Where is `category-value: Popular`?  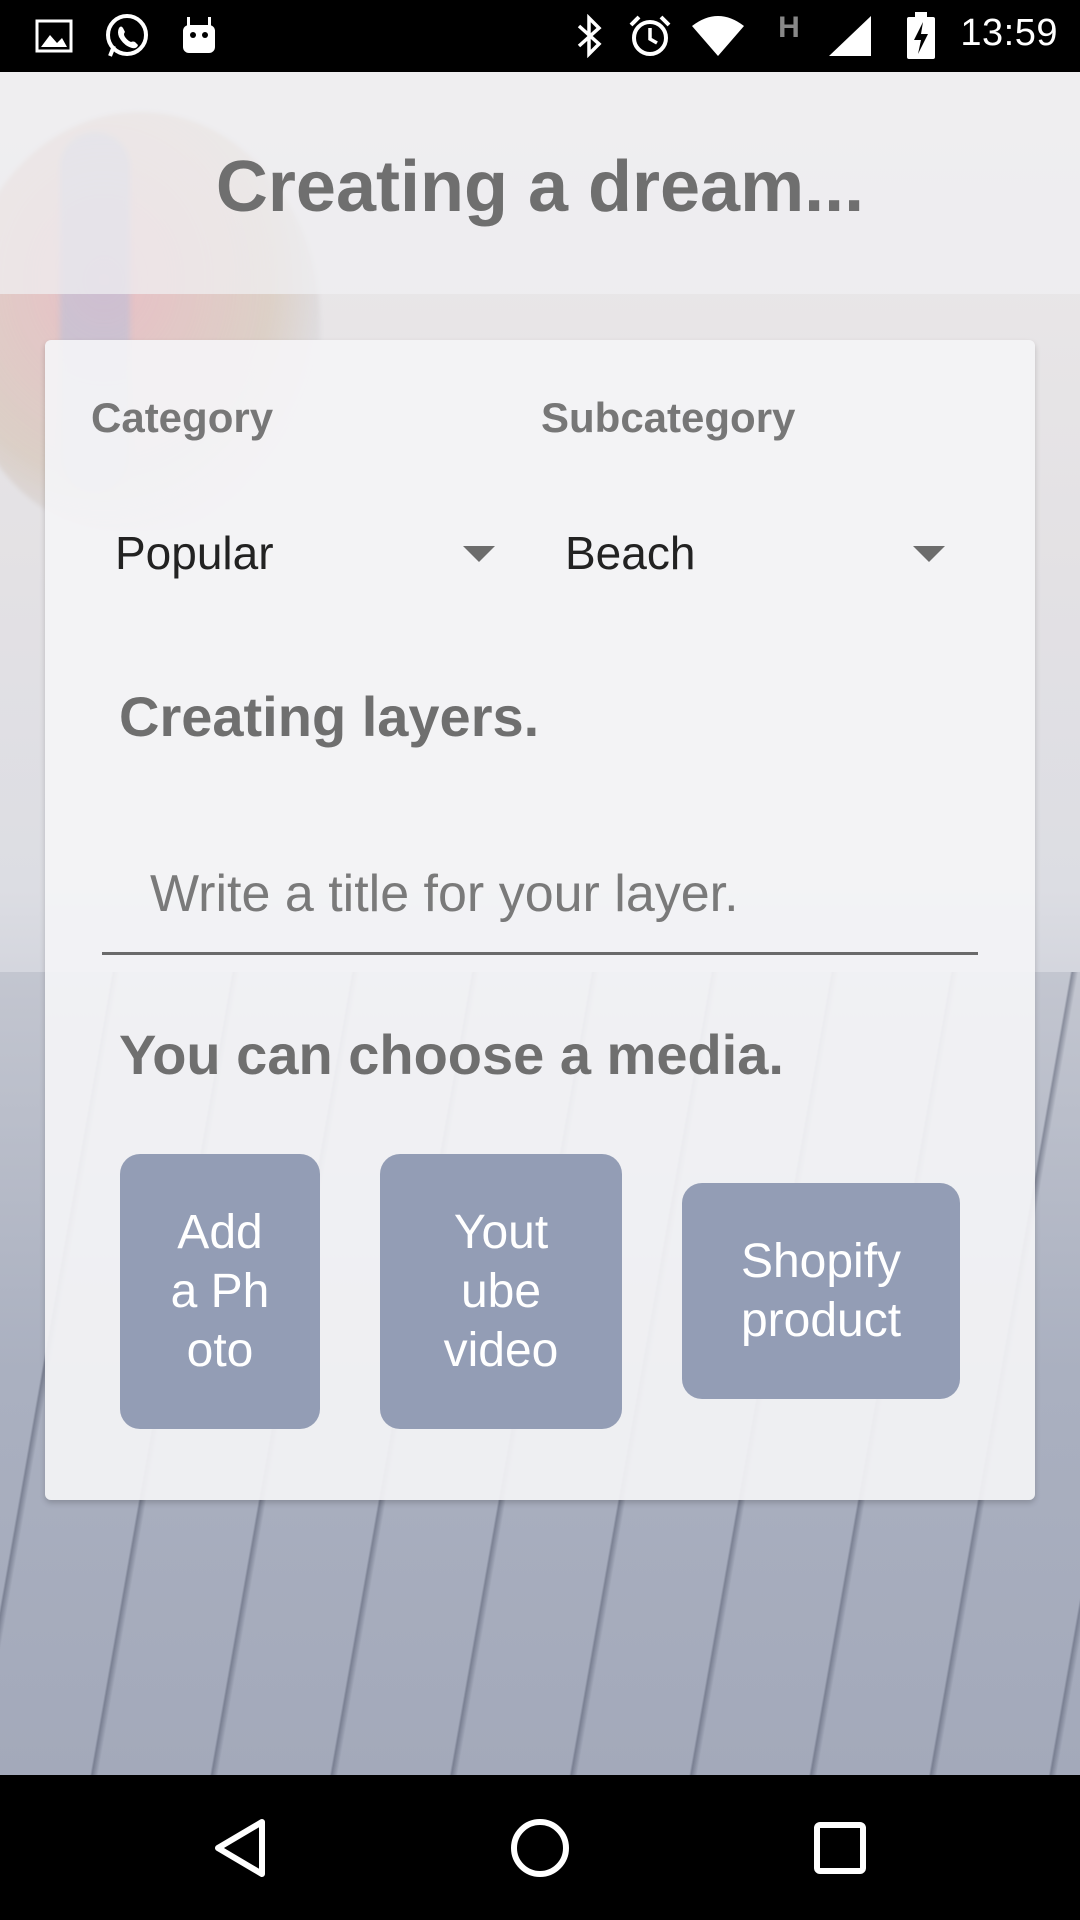
category-value: Popular is located at coordinates (194, 553).